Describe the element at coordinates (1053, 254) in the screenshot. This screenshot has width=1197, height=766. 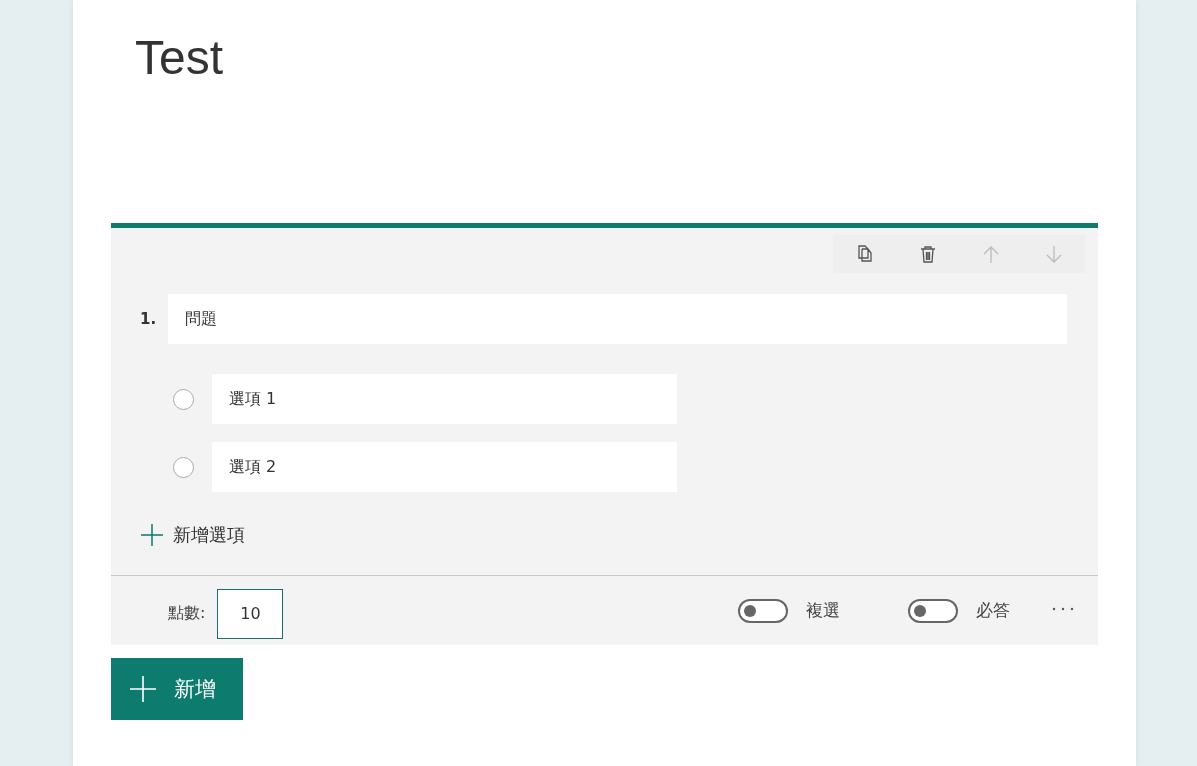
I see `down-arrow-icon` at that location.